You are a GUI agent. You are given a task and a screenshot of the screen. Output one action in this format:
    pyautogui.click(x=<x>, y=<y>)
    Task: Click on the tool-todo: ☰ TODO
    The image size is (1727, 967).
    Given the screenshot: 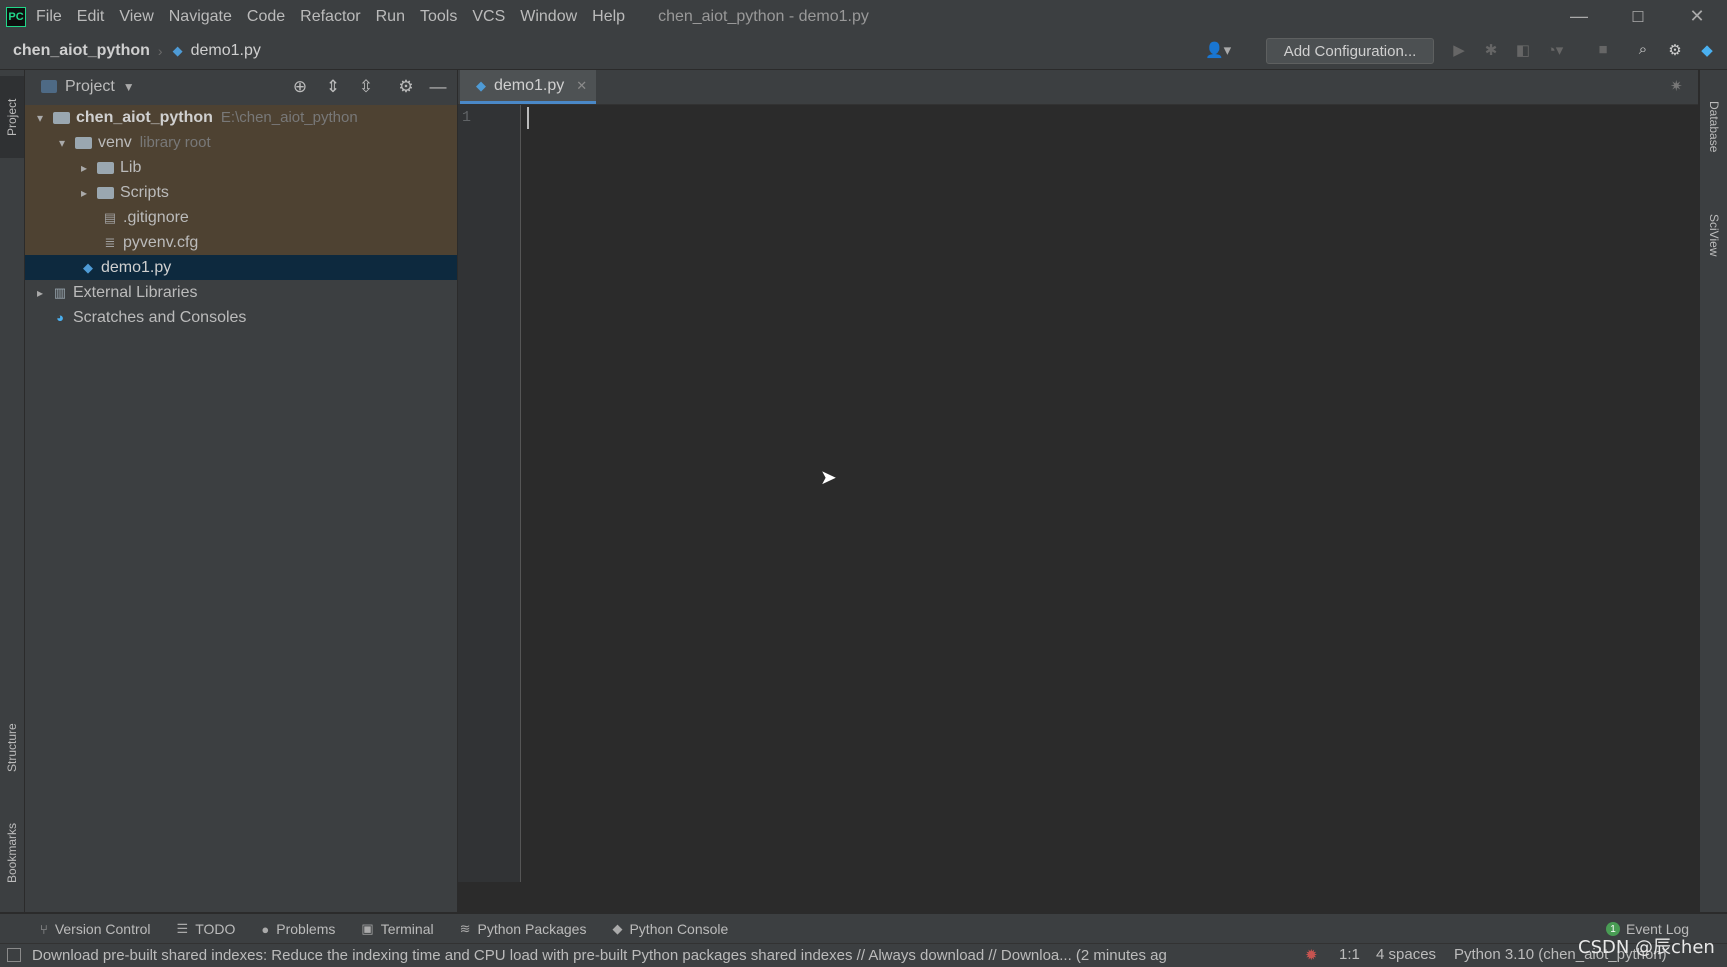 What is the action you would take?
    pyautogui.click(x=206, y=929)
    